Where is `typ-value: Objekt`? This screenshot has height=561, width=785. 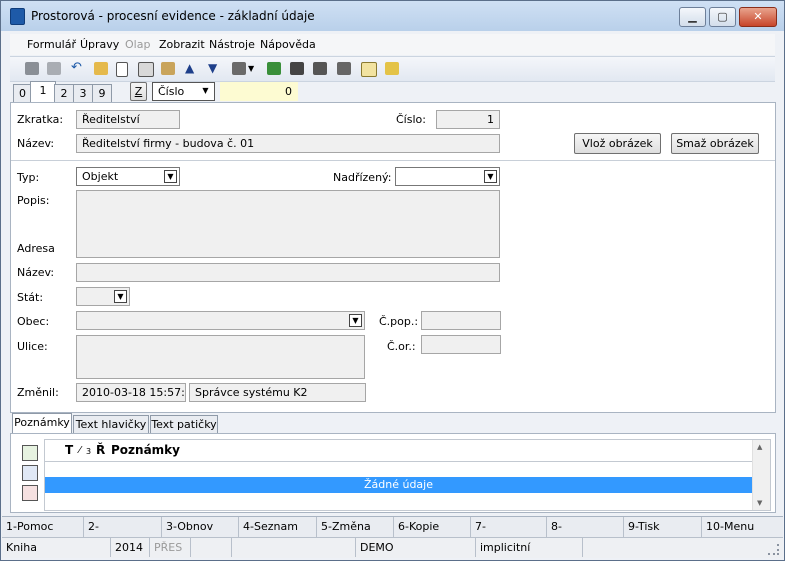 typ-value: Objekt is located at coordinates (100, 176).